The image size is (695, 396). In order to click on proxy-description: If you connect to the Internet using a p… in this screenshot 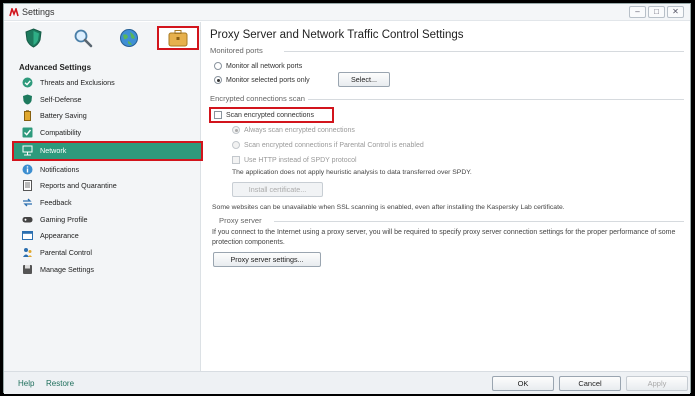, I will do `click(444, 237)`.